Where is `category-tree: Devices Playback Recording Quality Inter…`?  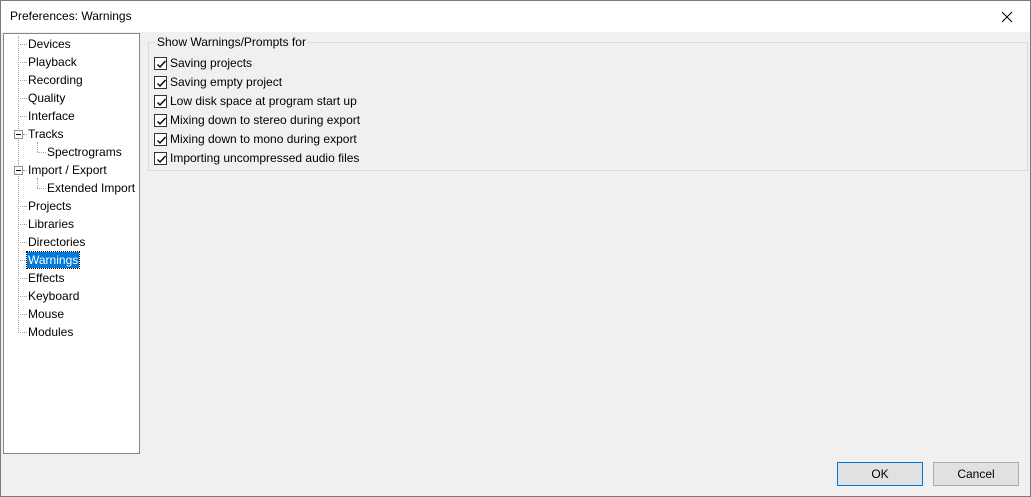
category-tree: Devices Playback Recording Quality Inter… is located at coordinates (71, 243).